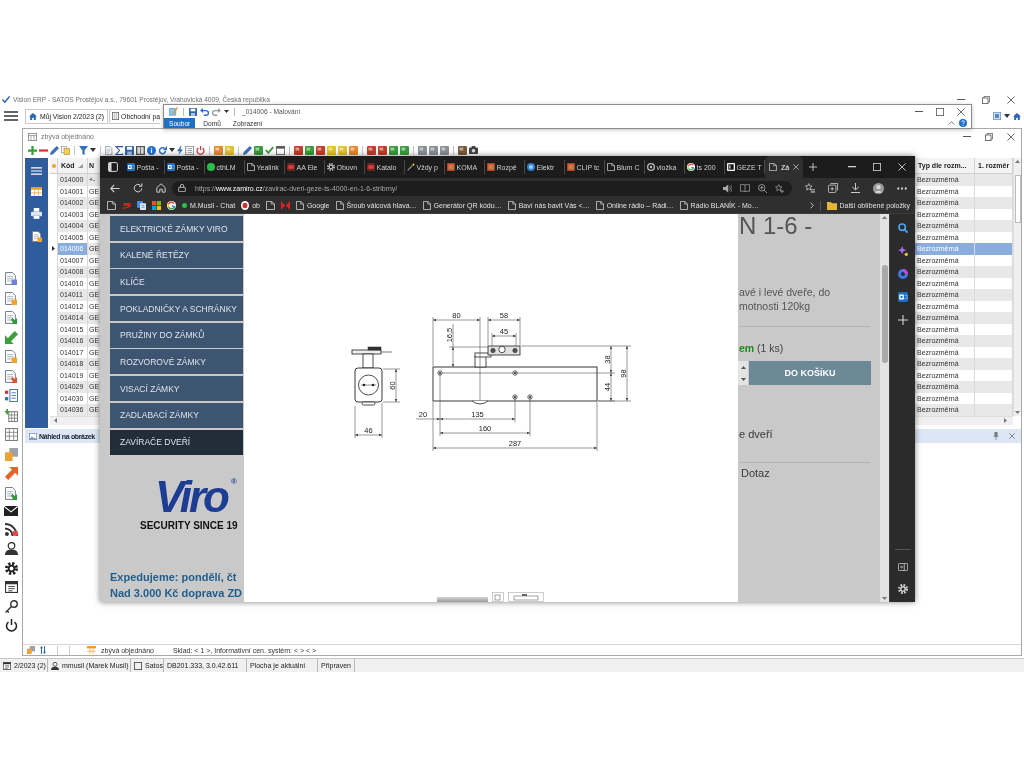  I want to click on swoosh-icon, so click(126, 205).